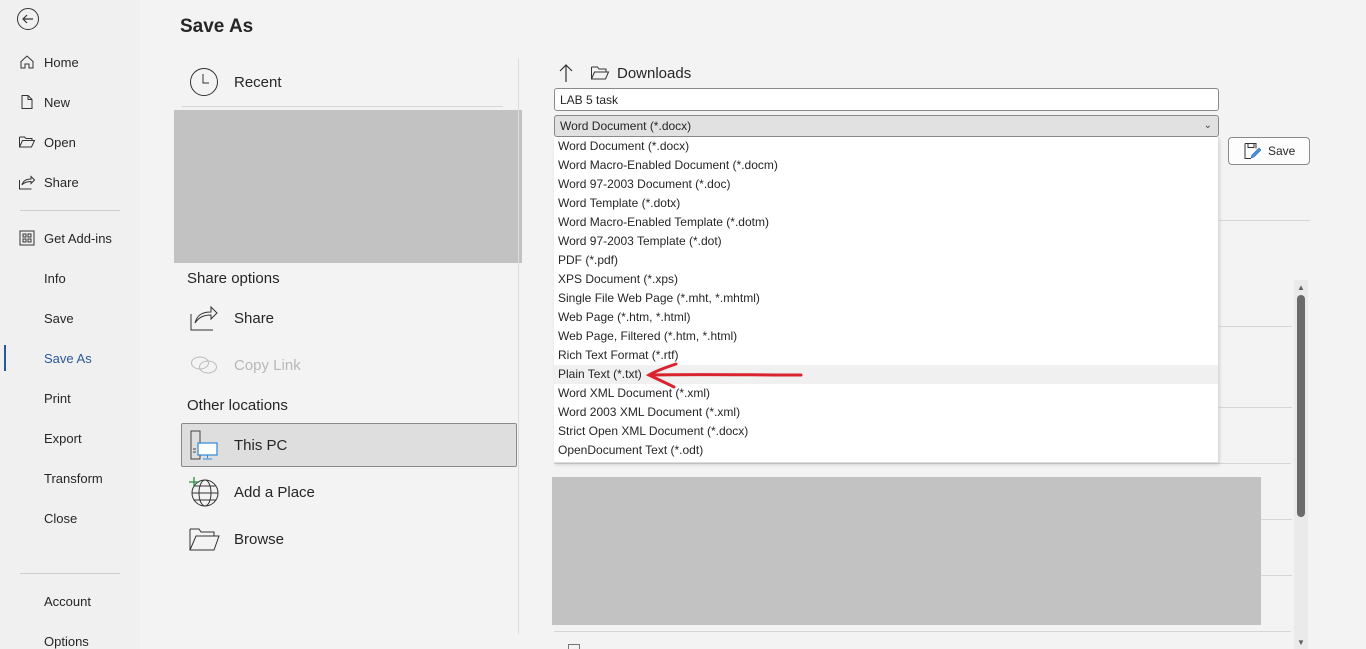 Image resolution: width=1366 pixels, height=649 pixels. Describe the element at coordinates (259, 539) in the screenshot. I see `location-label: Browse` at that location.